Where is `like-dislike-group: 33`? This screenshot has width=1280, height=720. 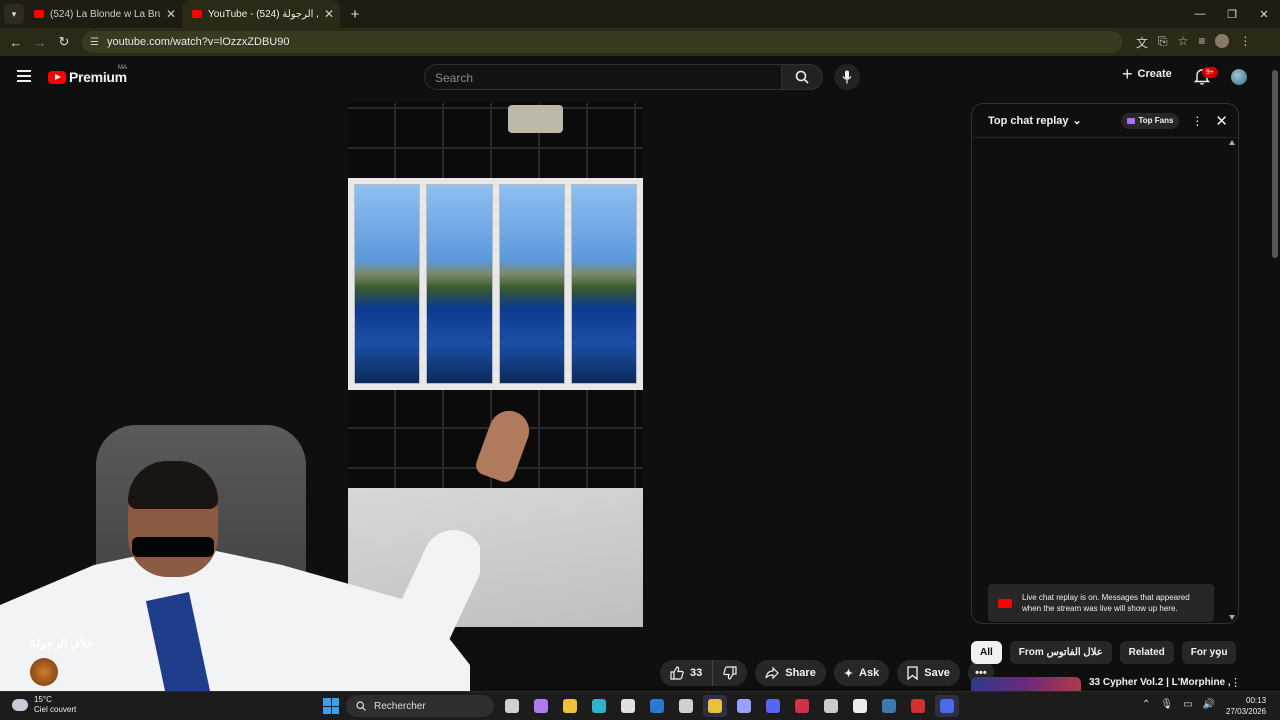 like-dislike-group: 33 is located at coordinates (704, 673).